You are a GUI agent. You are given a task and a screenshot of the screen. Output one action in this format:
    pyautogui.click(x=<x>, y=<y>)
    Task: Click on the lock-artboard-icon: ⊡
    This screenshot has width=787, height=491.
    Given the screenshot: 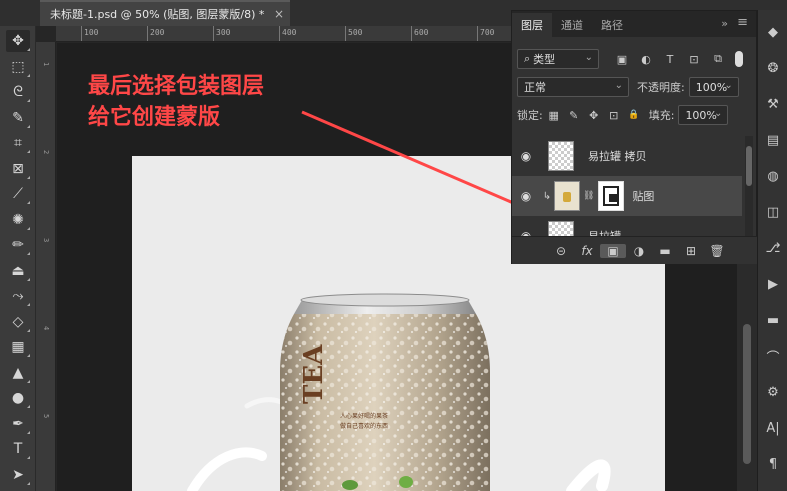 What is the action you would take?
    pyautogui.click(x=614, y=115)
    